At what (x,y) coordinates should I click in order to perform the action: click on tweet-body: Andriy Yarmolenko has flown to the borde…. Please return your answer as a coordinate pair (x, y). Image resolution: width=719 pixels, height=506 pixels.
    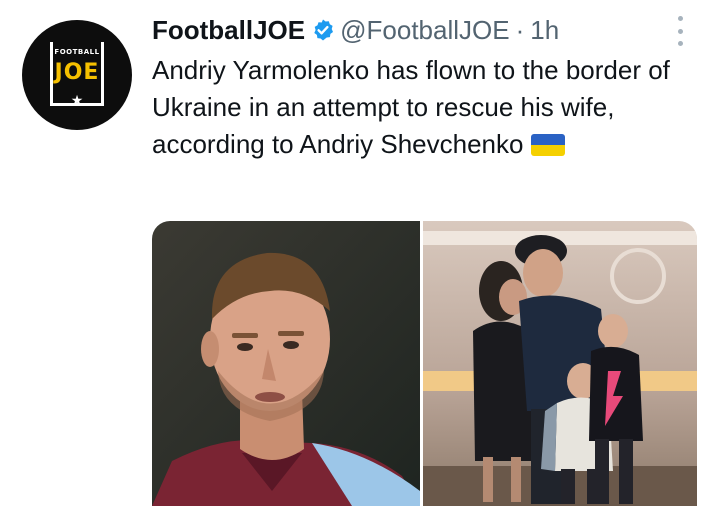
    Looking at the image, I should click on (411, 107).